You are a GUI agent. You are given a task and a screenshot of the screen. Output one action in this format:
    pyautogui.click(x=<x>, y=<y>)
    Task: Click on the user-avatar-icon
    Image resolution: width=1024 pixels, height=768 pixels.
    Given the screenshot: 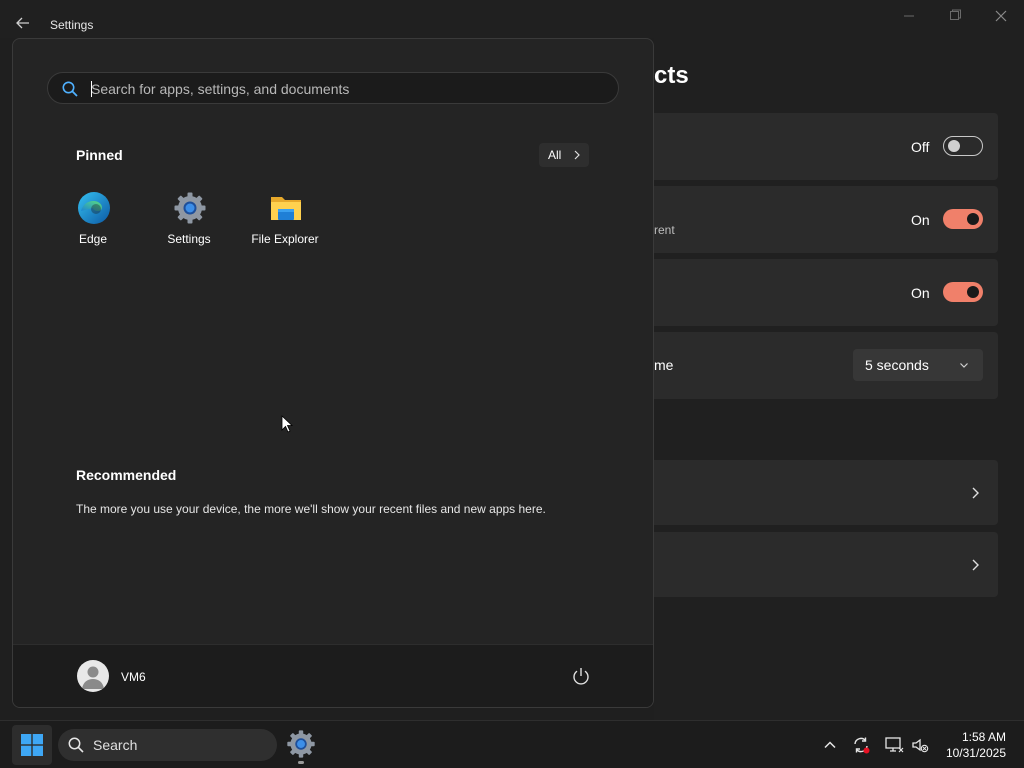 What is the action you would take?
    pyautogui.click(x=93, y=677)
    